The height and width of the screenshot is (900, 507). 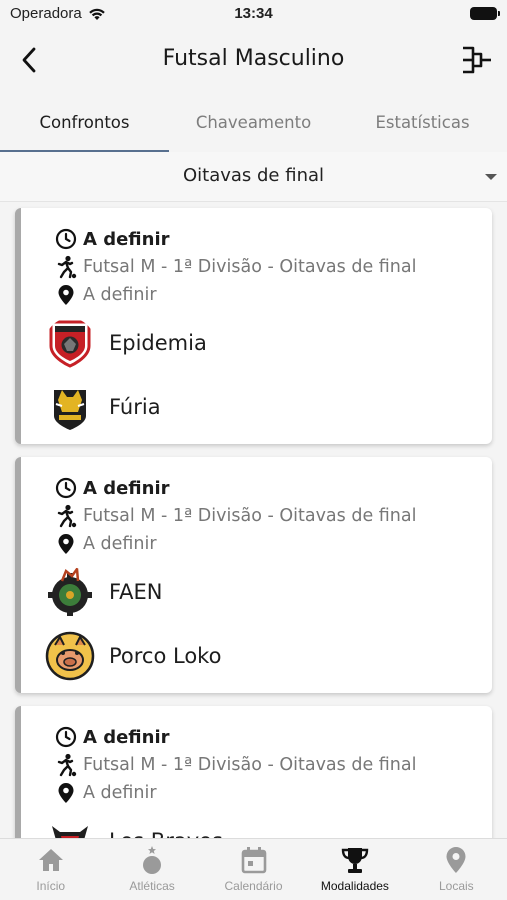 What do you see at coordinates (158, 343) in the screenshot?
I see `team-name: Epidemia` at bounding box center [158, 343].